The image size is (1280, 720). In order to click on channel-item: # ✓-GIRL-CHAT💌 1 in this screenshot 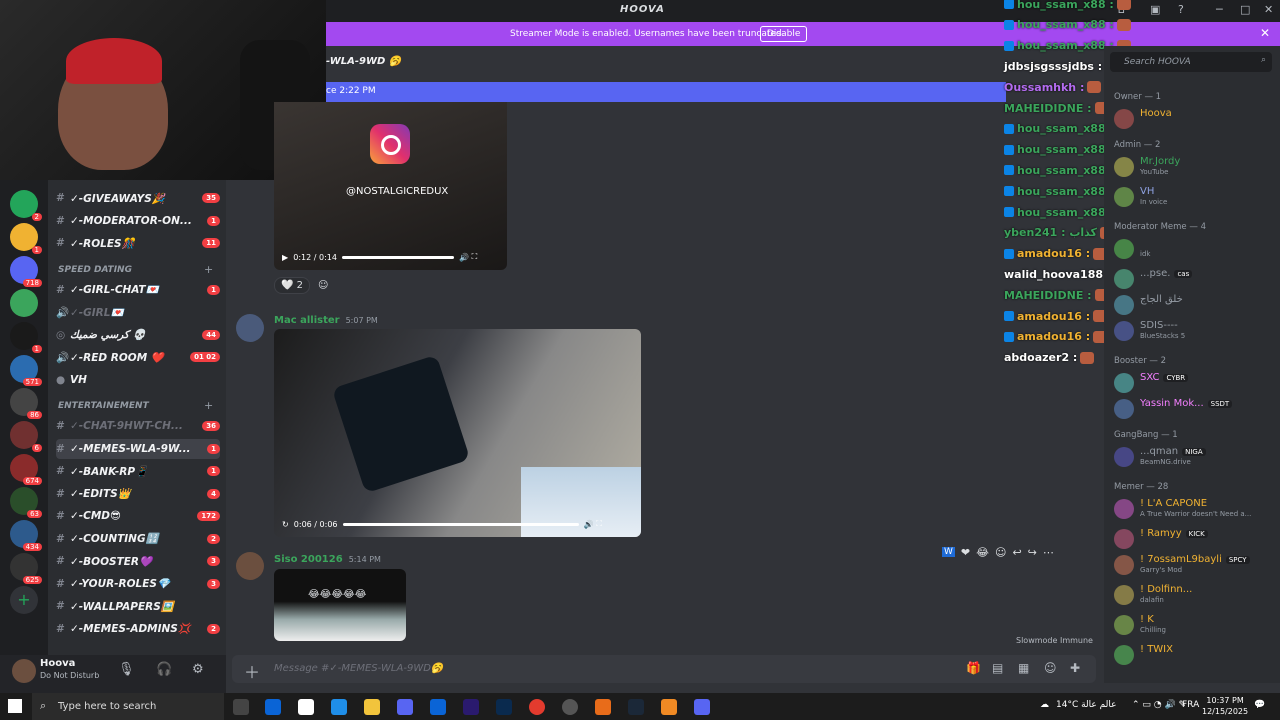, I will do `click(138, 290)`.